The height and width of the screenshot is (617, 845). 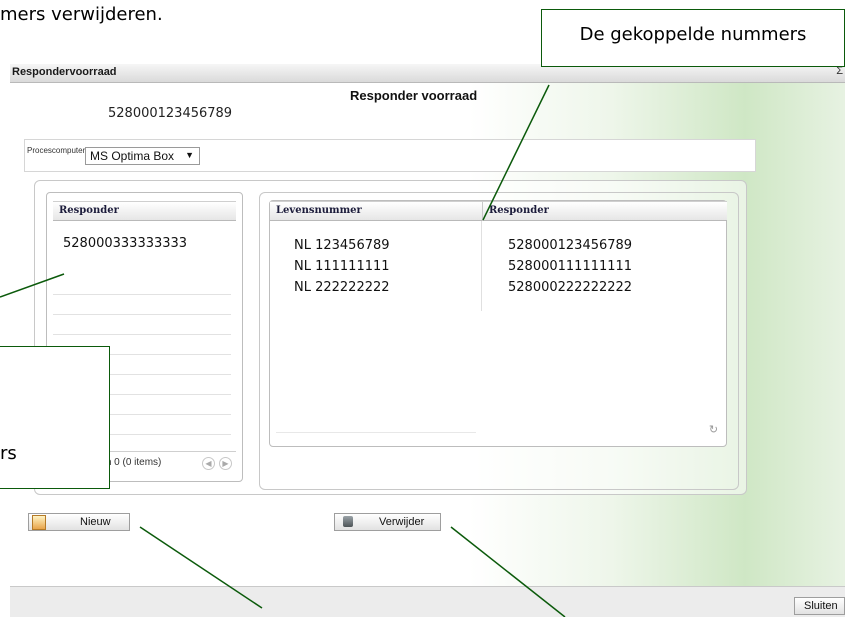 I want to click on callout-linked-numbers: De gekoppelde nummers, so click(x=693, y=38).